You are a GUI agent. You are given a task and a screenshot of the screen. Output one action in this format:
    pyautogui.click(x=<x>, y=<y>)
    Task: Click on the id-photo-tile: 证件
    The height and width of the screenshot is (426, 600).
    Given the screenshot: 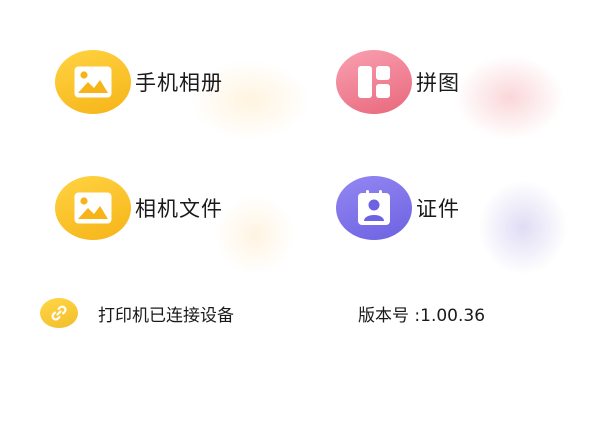 What is the action you would take?
    pyautogui.click(x=398, y=208)
    